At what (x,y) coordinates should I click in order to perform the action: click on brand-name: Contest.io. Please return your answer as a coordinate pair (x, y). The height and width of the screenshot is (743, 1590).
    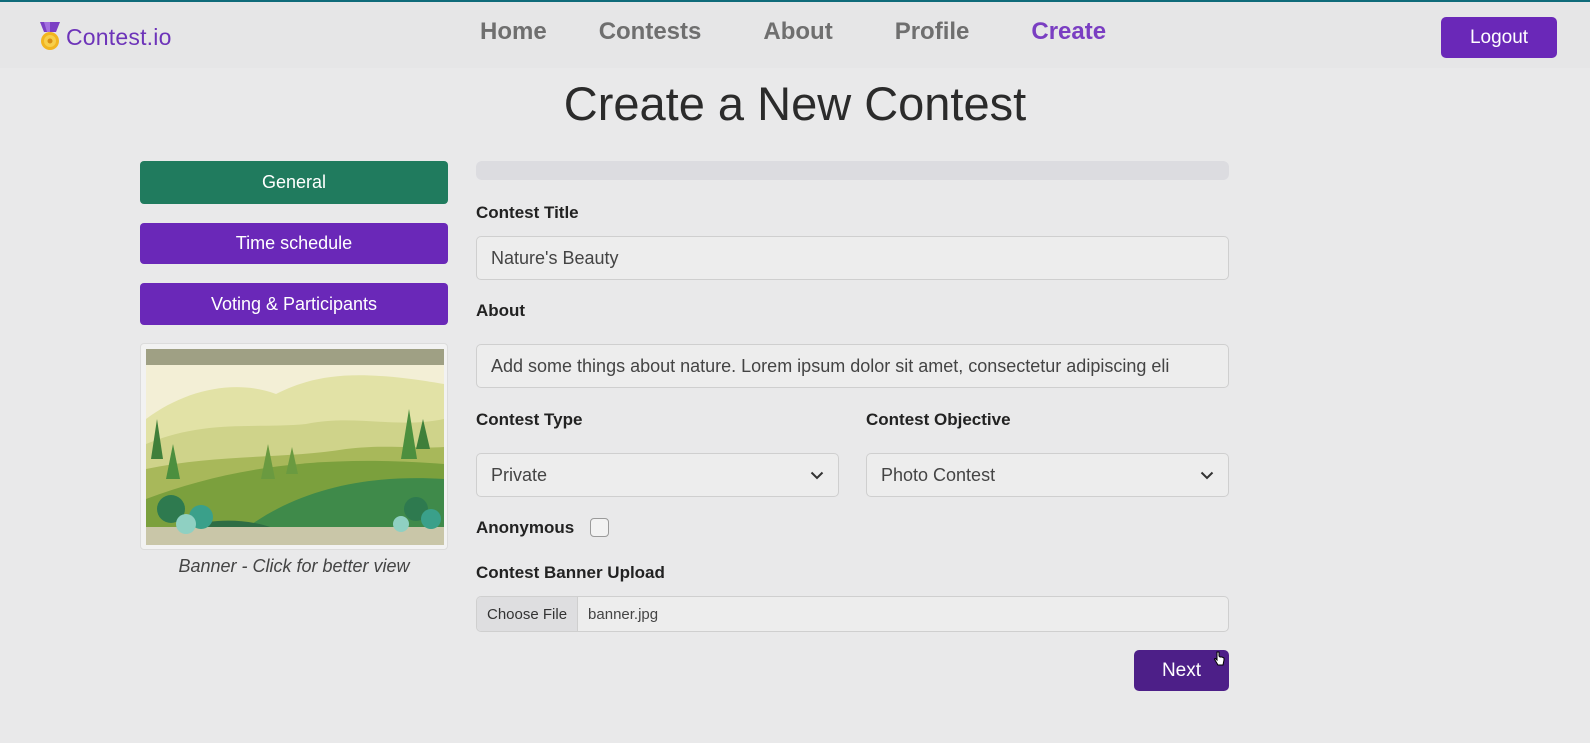
    Looking at the image, I should click on (119, 36).